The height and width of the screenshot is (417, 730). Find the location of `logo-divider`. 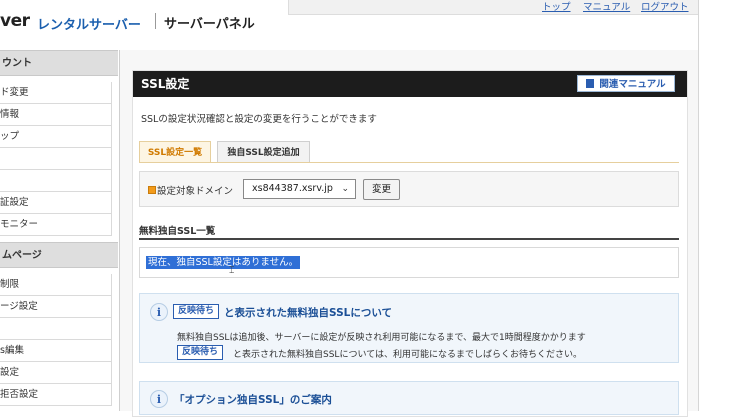

logo-divider is located at coordinates (155, 21).